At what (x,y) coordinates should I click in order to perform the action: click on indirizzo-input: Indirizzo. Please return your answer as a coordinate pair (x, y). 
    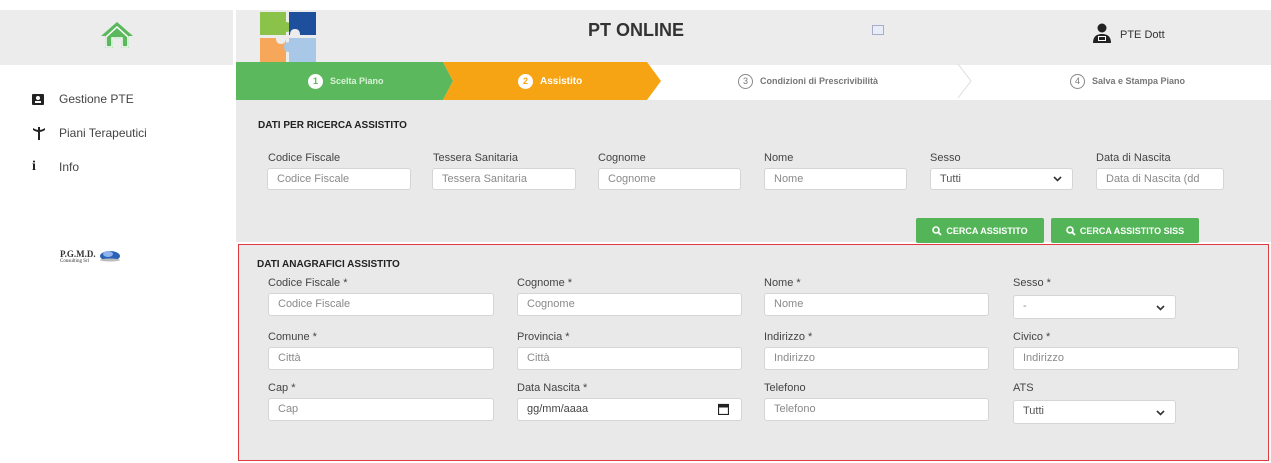
    Looking at the image, I should click on (876, 358).